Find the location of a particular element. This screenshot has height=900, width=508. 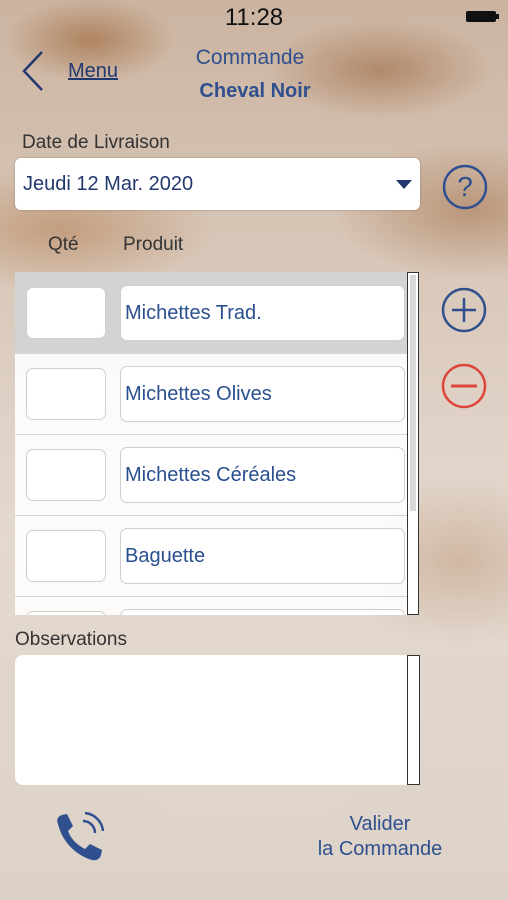

product-row: Baguette is located at coordinates (211, 556).